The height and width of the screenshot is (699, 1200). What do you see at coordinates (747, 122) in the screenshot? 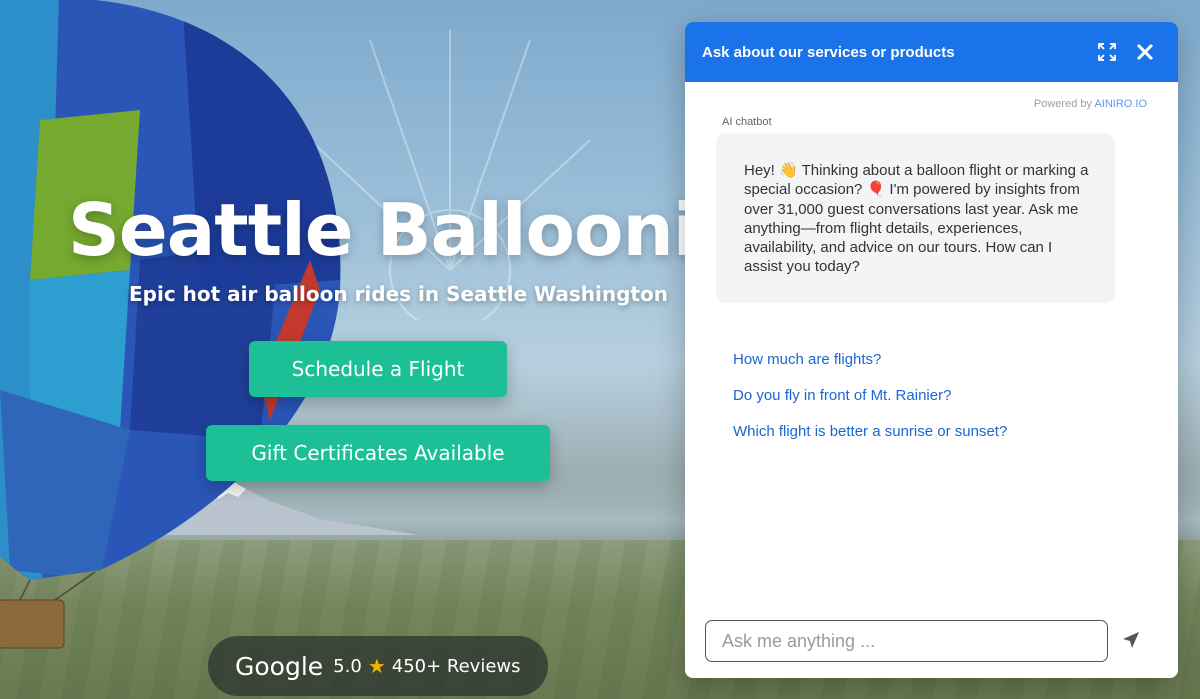
I see `bot-label: AI chatbot` at bounding box center [747, 122].